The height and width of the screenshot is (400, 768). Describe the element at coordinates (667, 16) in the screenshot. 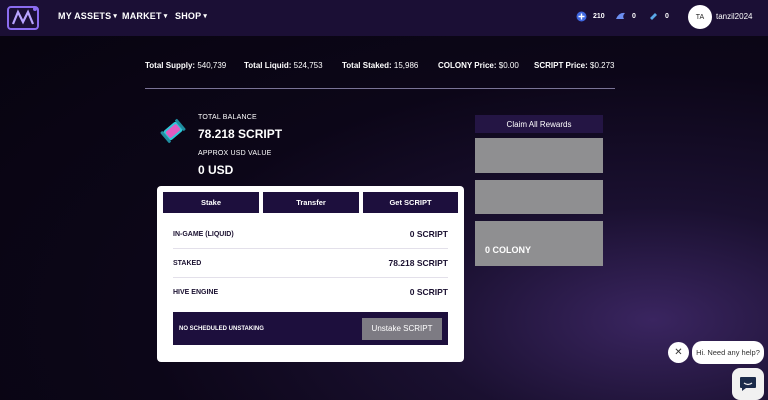

I see `counter-ticket-value: 0` at that location.